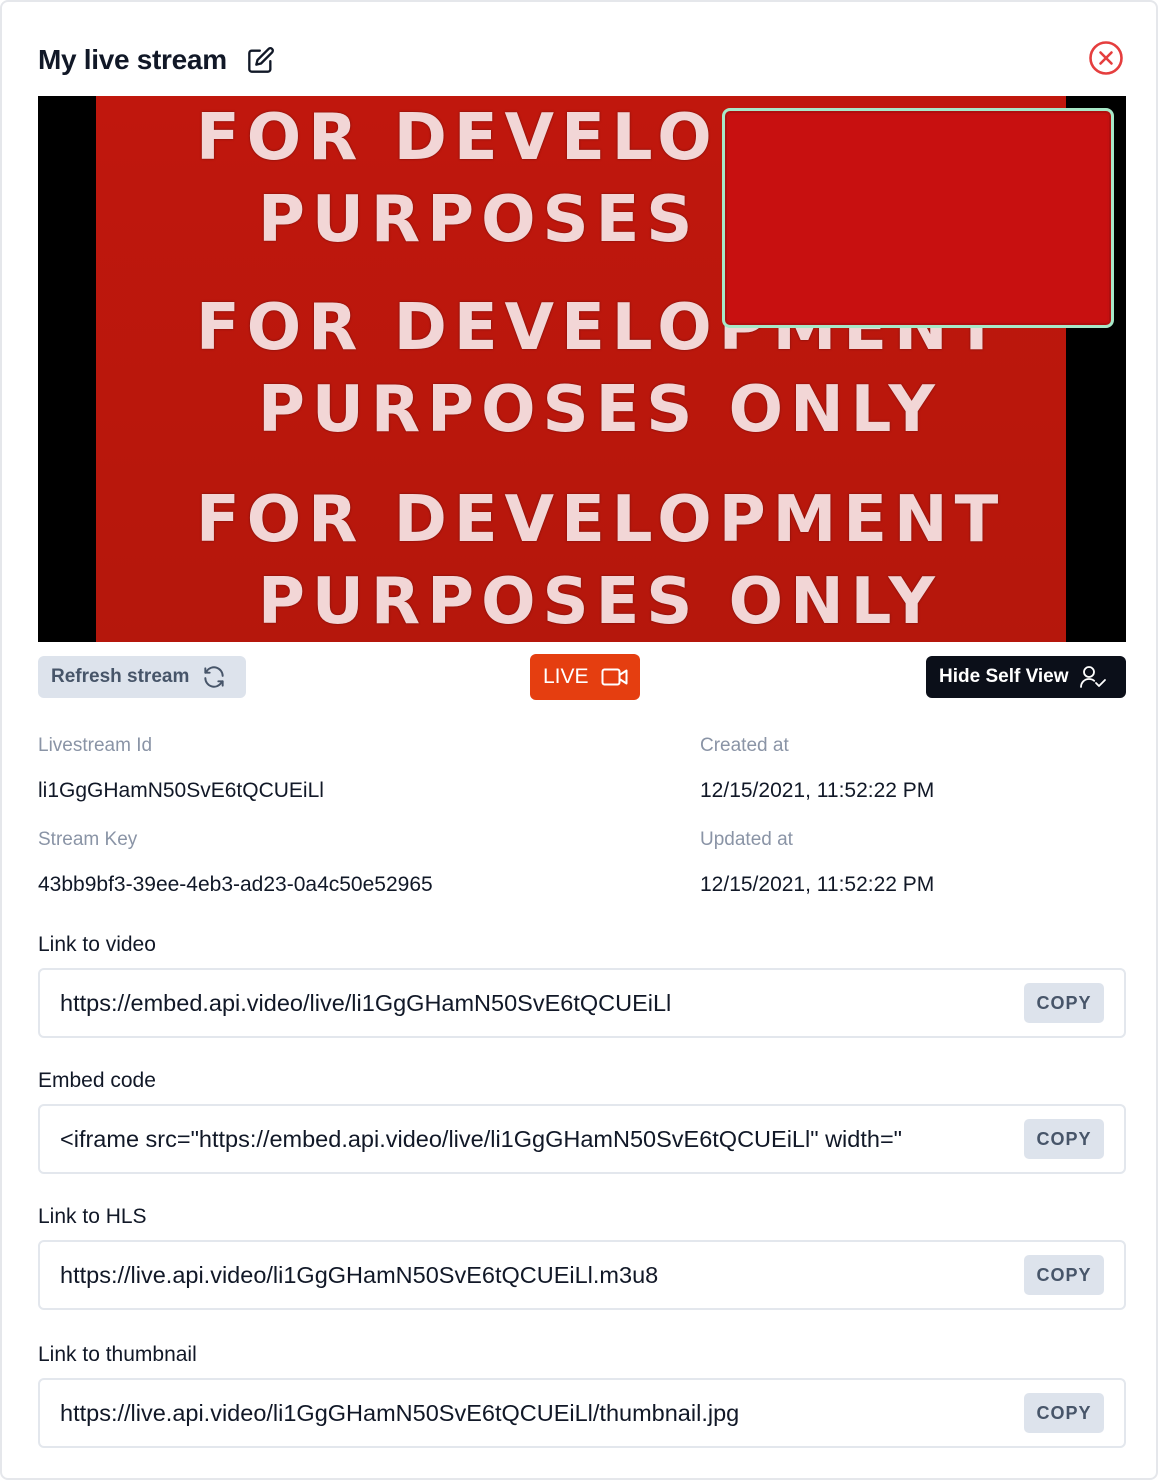 This screenshot has height=1480, width=1158. I want to click on header: My live stream, so click(156, 60).